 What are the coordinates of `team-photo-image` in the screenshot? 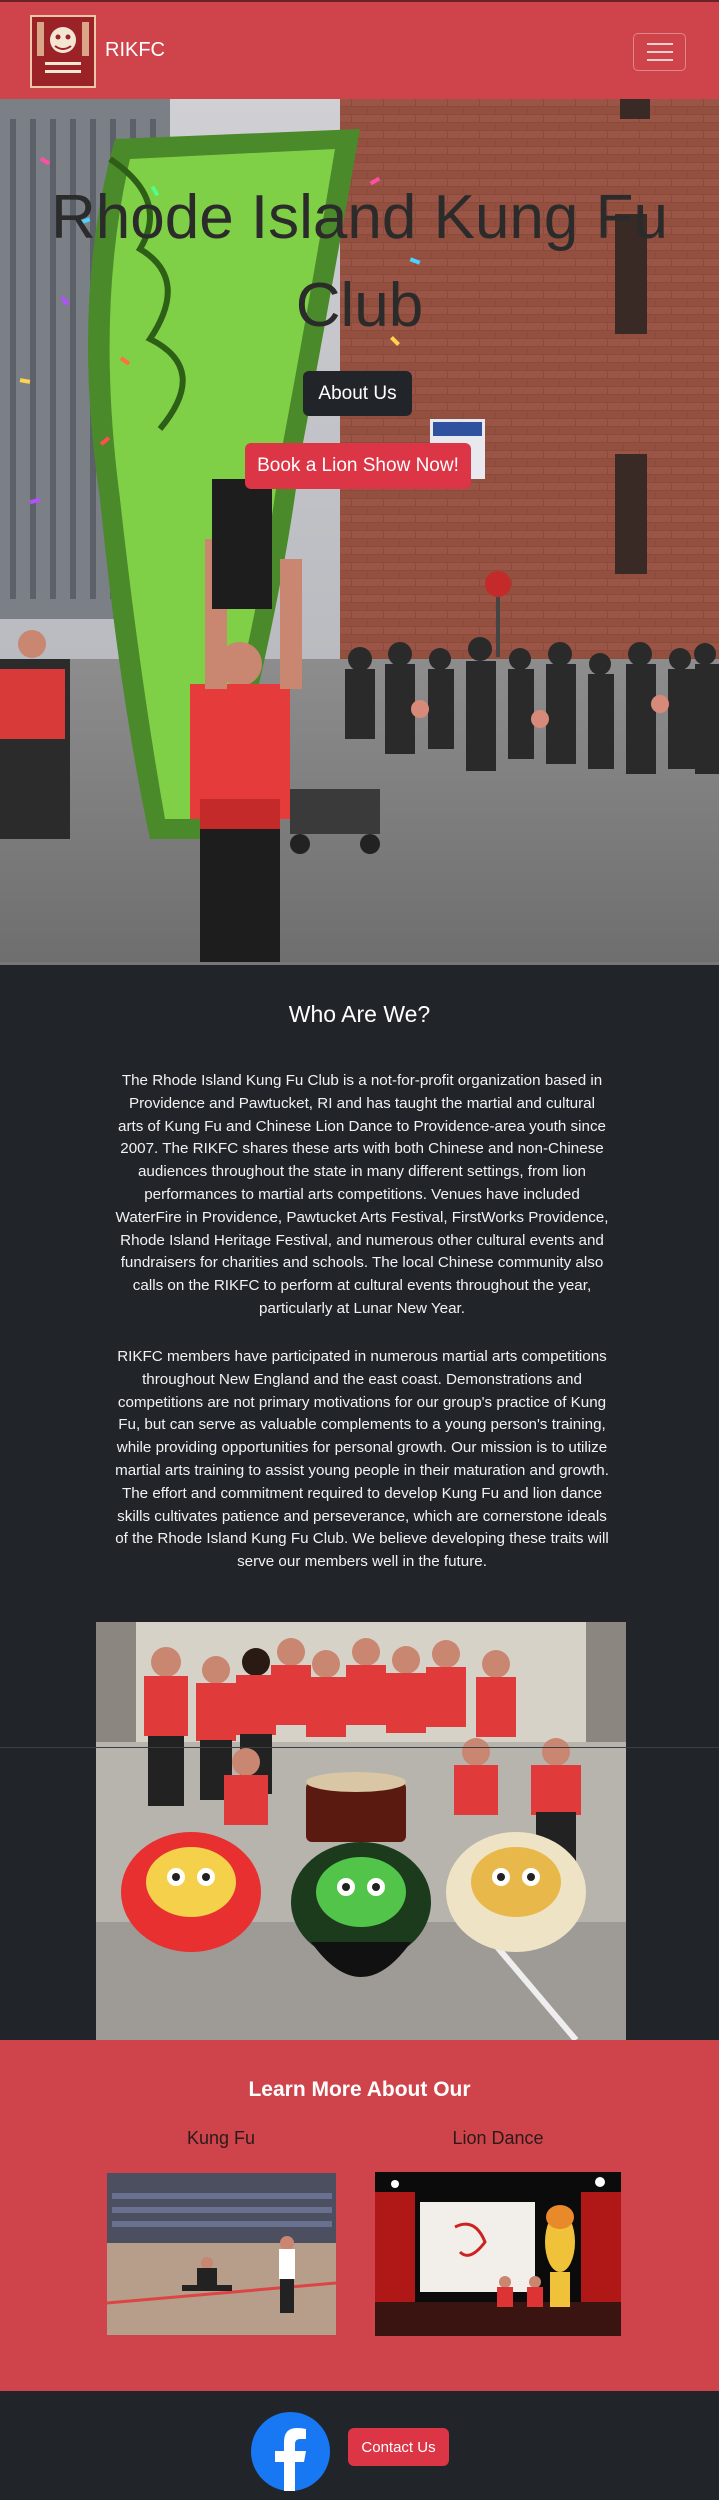 It's located at (361, 1831).